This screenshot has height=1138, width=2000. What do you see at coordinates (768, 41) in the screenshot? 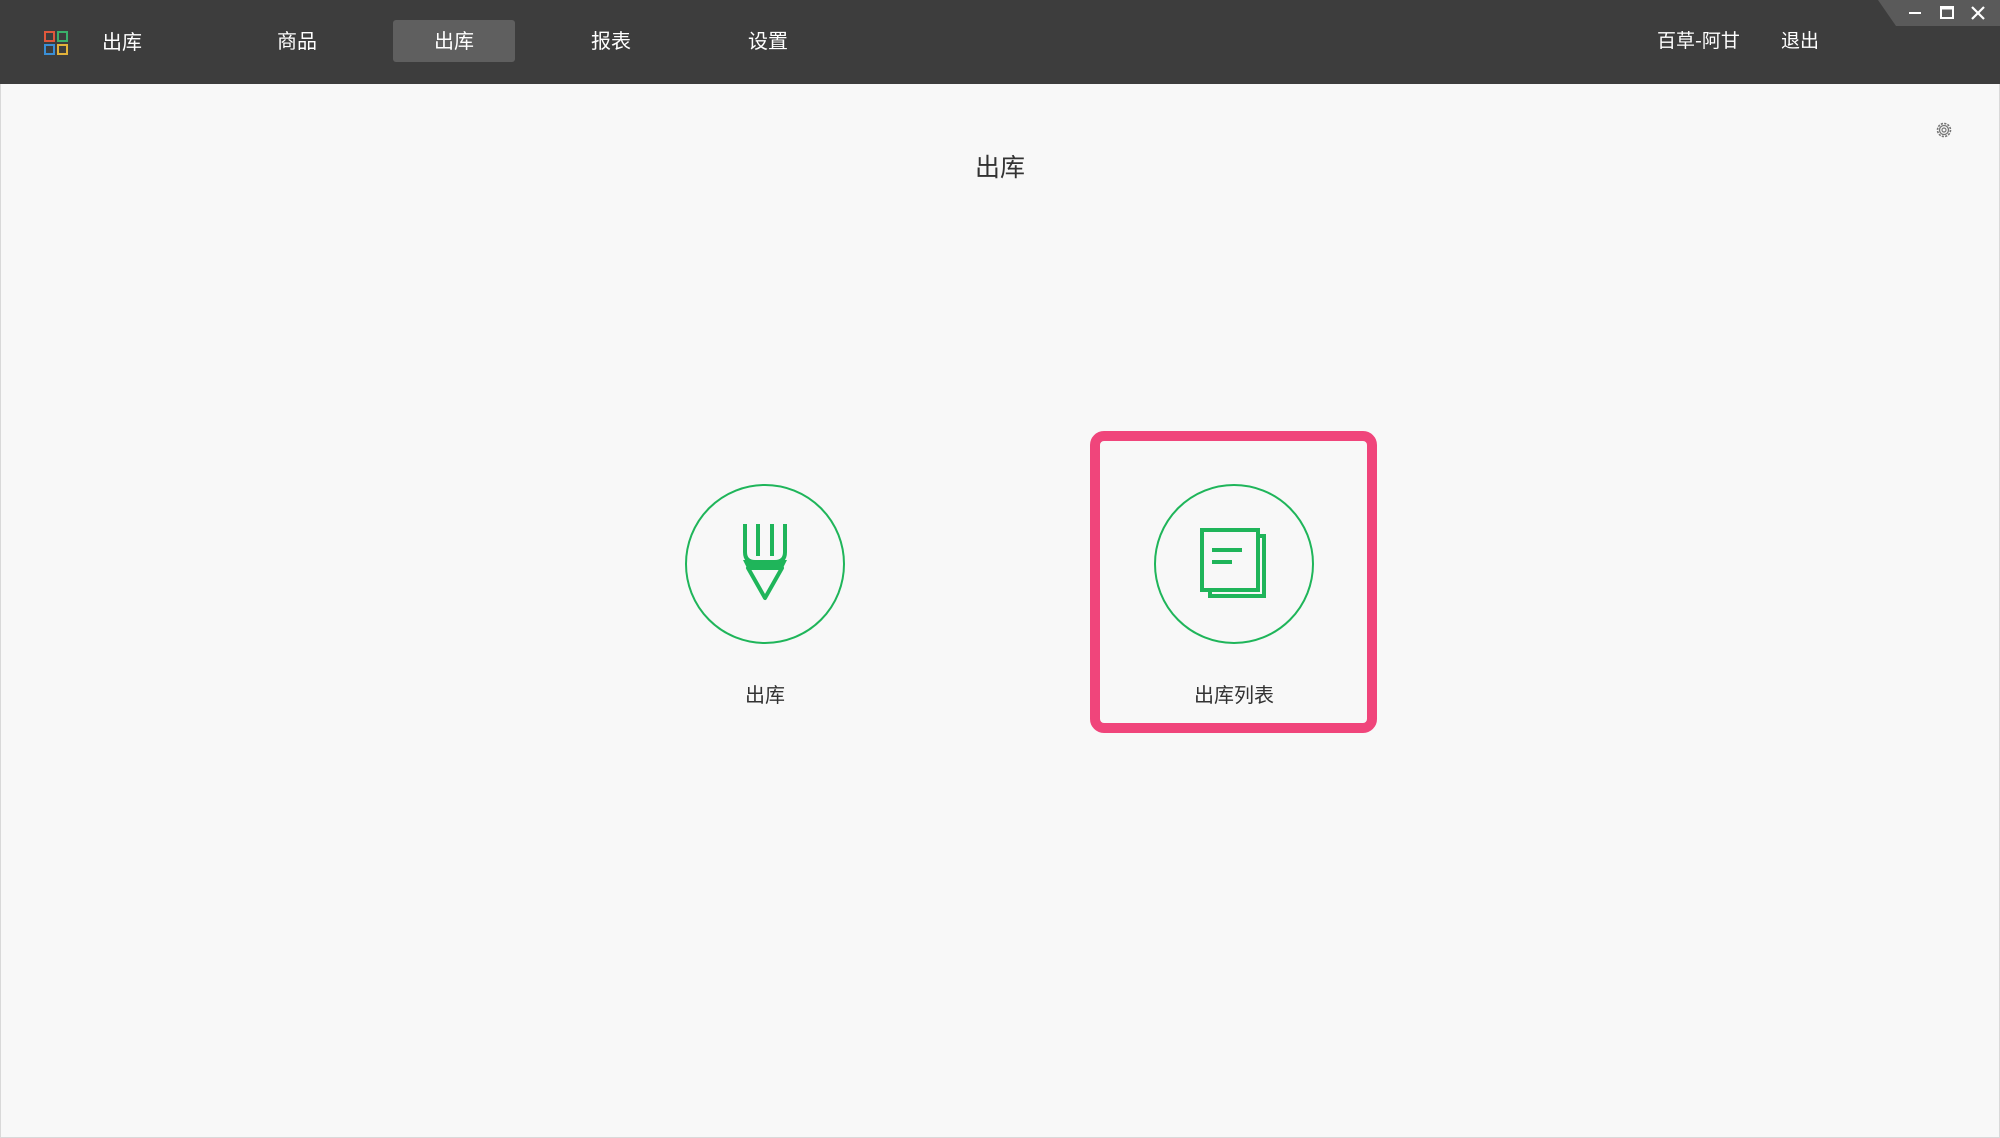
I see `tab-settings: 设置` at bounding box center [768, 41].